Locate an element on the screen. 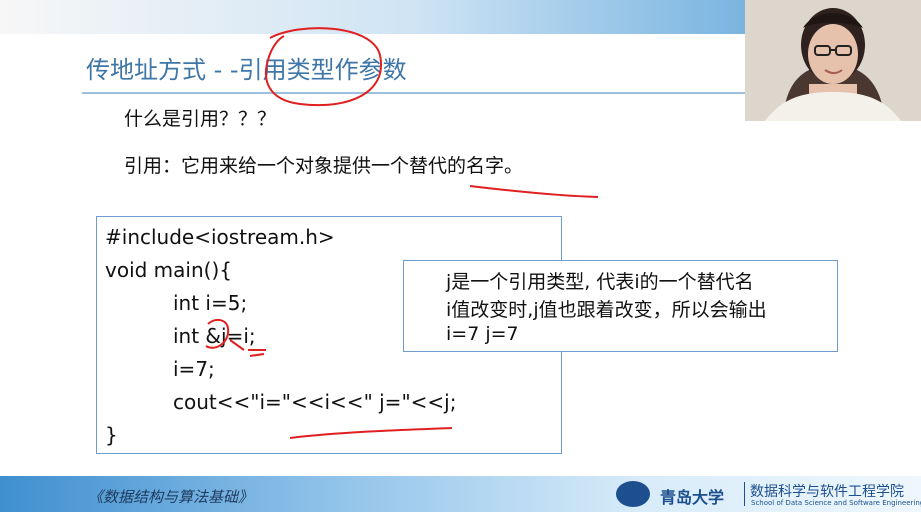 This screenshot has width=921, height=512. university-name: 青岛大学 is located at coordinates (692, 497).